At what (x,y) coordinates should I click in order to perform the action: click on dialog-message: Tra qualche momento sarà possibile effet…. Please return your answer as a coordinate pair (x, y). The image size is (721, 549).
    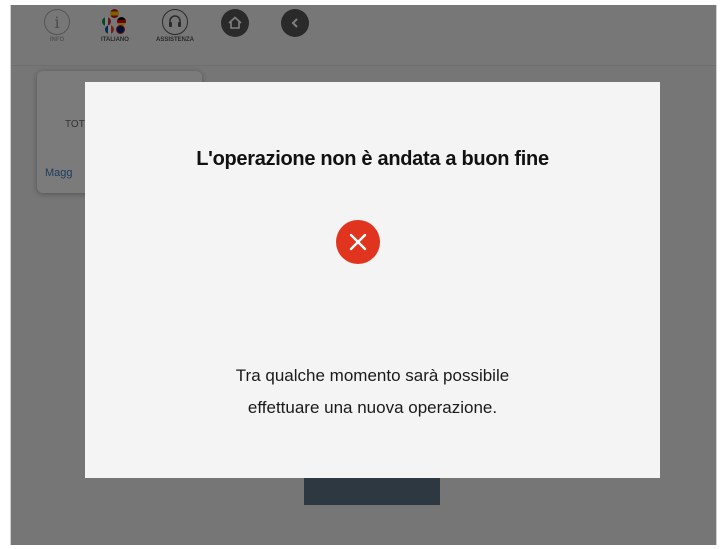
    Looking at the image, I should click on (372, 392).